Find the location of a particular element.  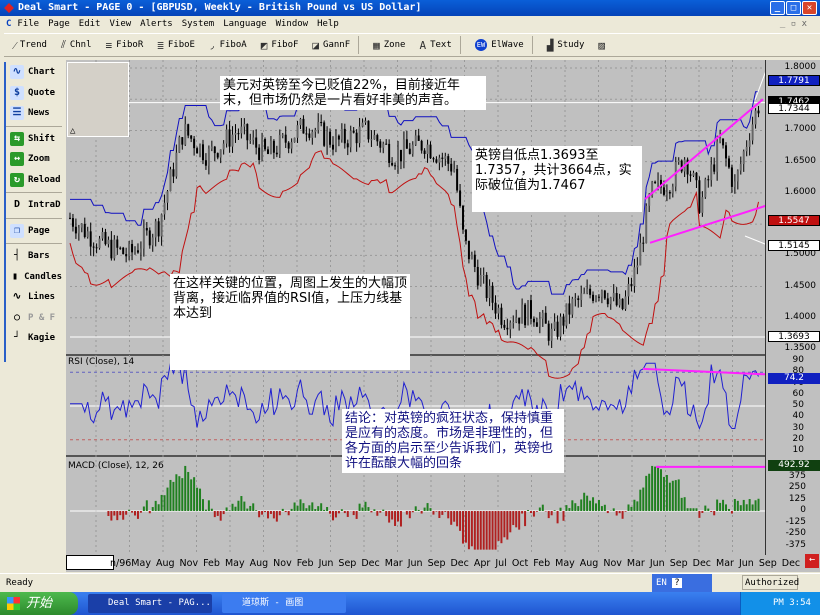

date-input-box is located at coordinates (90, 562).